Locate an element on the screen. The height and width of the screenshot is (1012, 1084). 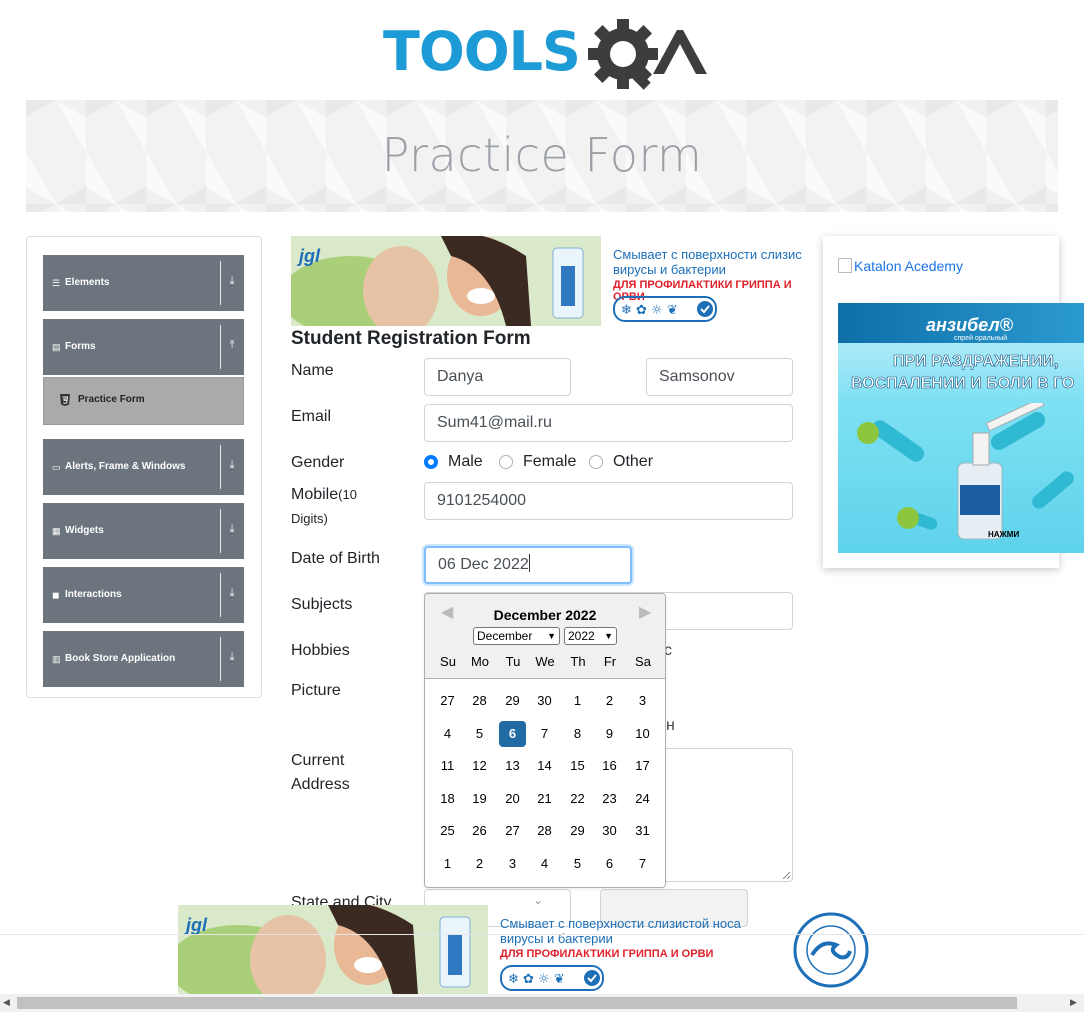
gender-radio-other: Other is located at coordinates (621, 462).